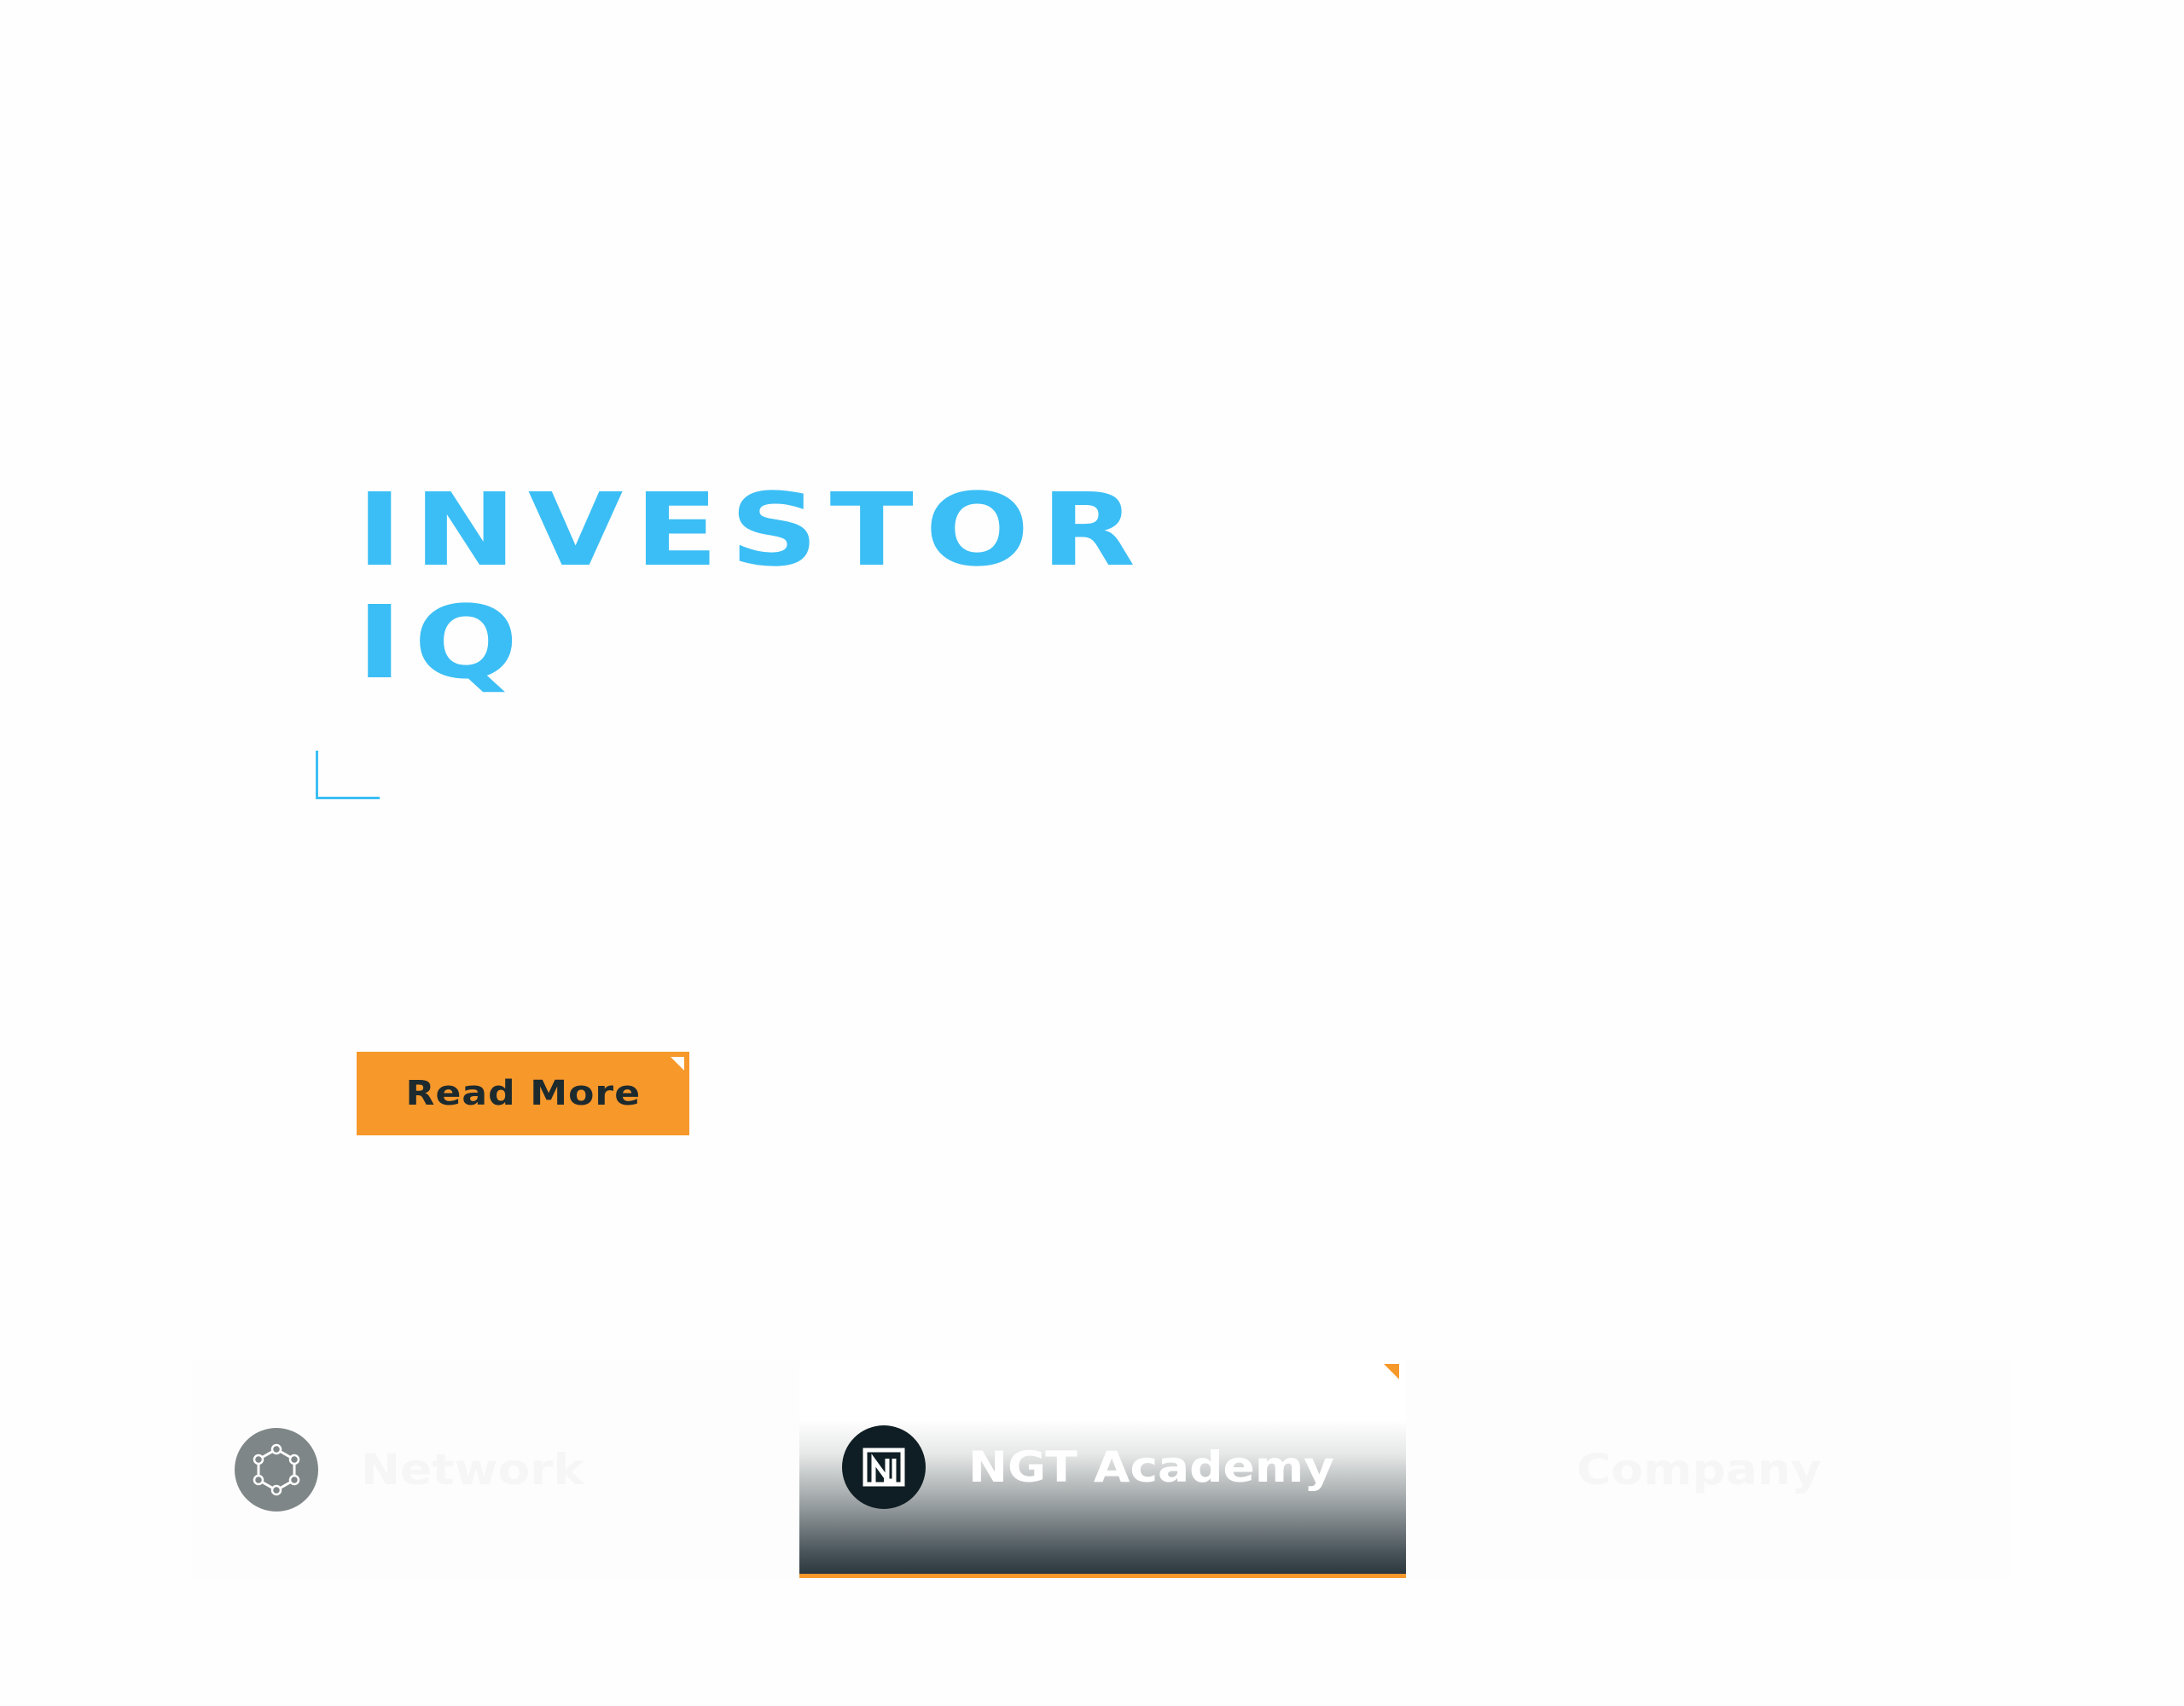 This screenshot has width=2184, height=1706. I want to click on tab-ngt-academy: NGT Academy, so click(1102, 1469).